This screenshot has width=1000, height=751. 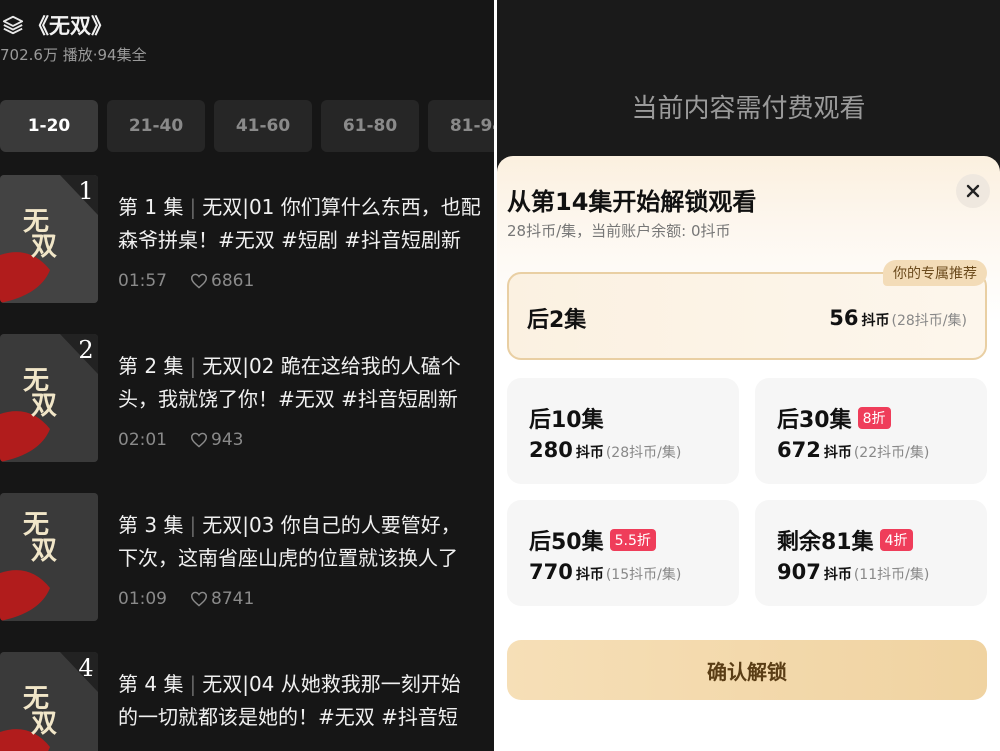 I want to click on option-price: 56 抖币 (28抖币/集), so click(x=898, y=318).